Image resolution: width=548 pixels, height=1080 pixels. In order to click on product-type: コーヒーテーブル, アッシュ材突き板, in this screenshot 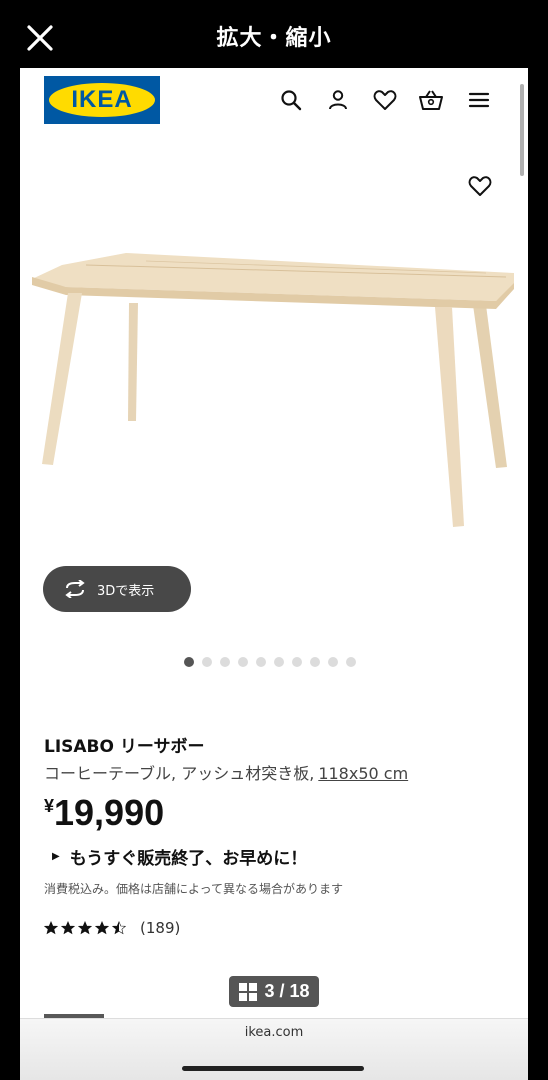, I will do `click(179, 773)`.